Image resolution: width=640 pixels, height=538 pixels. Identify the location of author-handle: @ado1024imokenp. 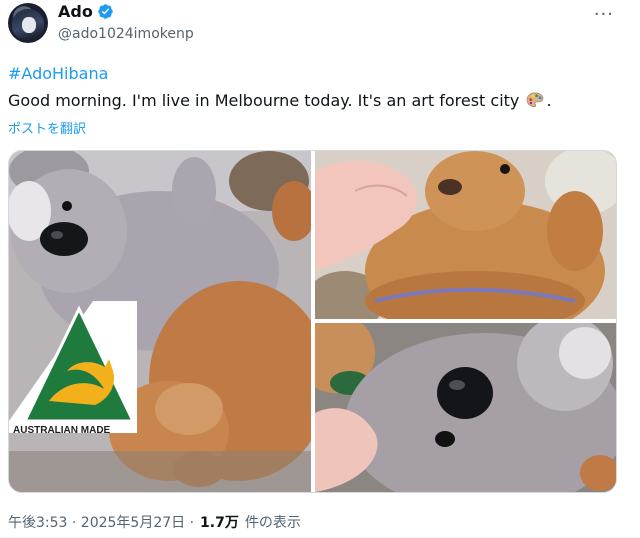
(126, 34).